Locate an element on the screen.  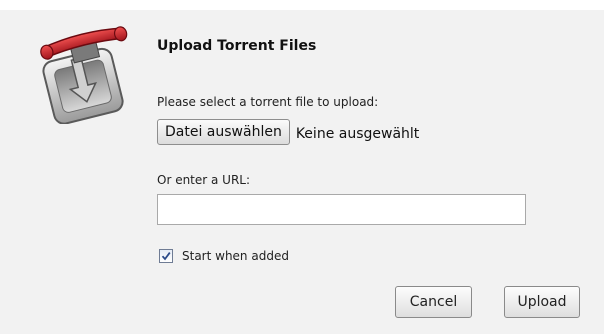
choose-file-button: Datei auswählen is located at coordinates (223, 132).